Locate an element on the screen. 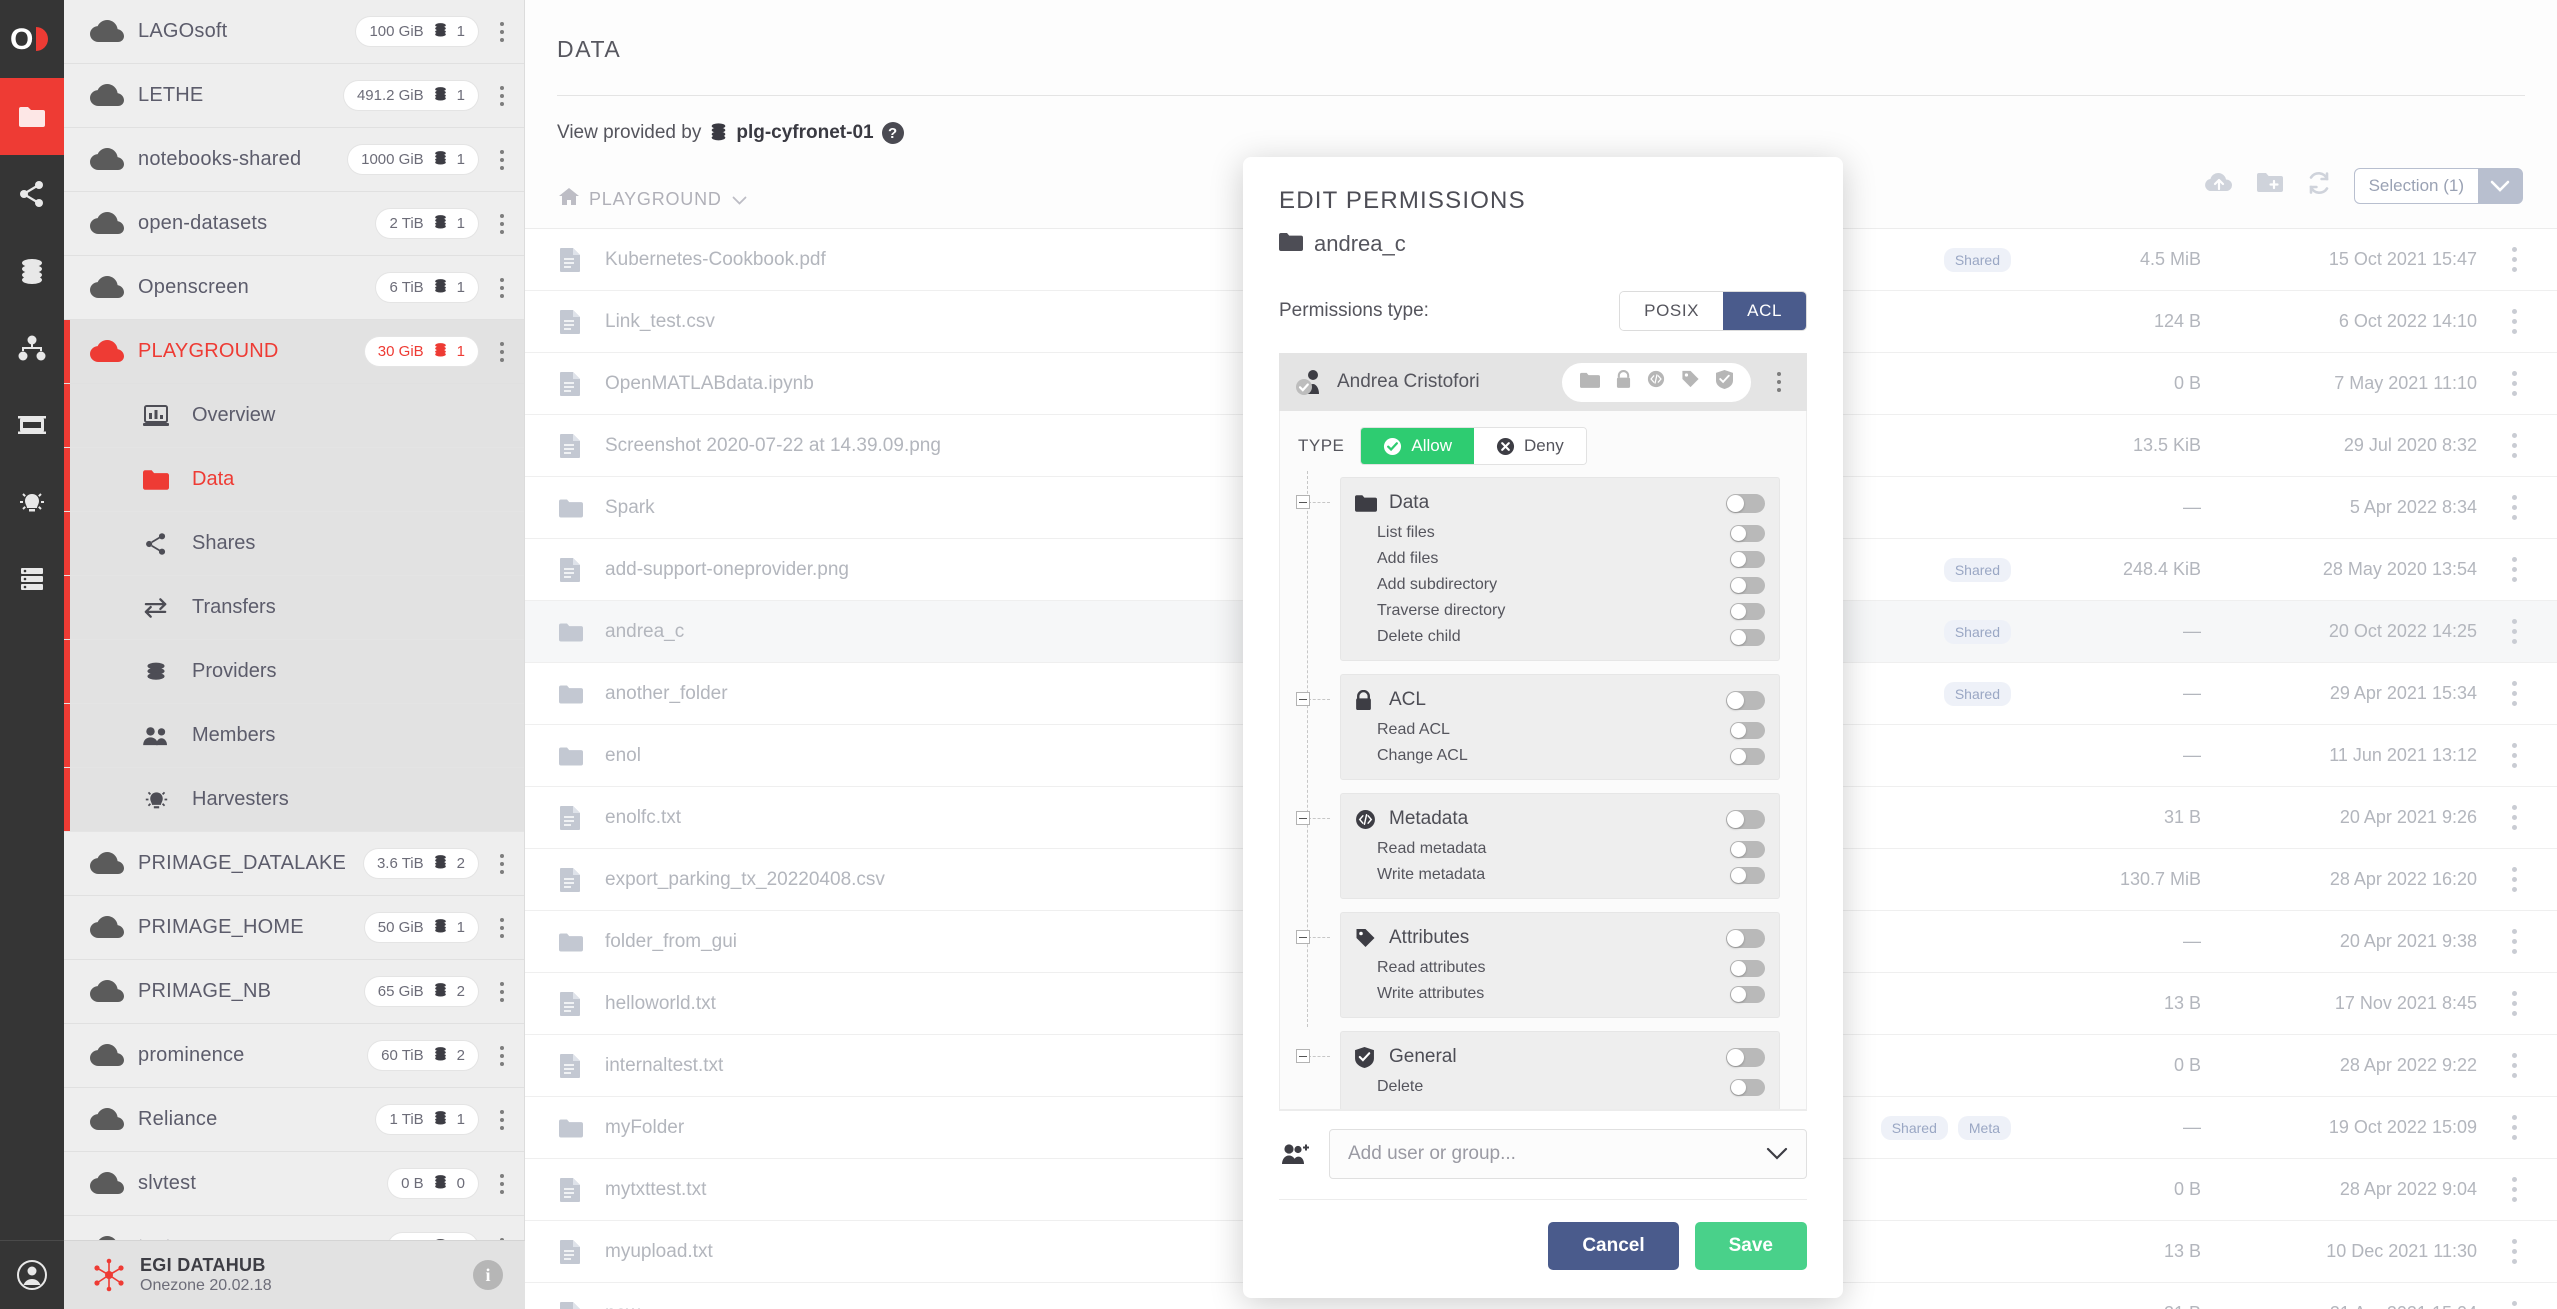 Image resolution: width=2557 pixels, height=1309 pixels. allow-deny-toggle: Allow Deny is located at coordinates (1473, 446).